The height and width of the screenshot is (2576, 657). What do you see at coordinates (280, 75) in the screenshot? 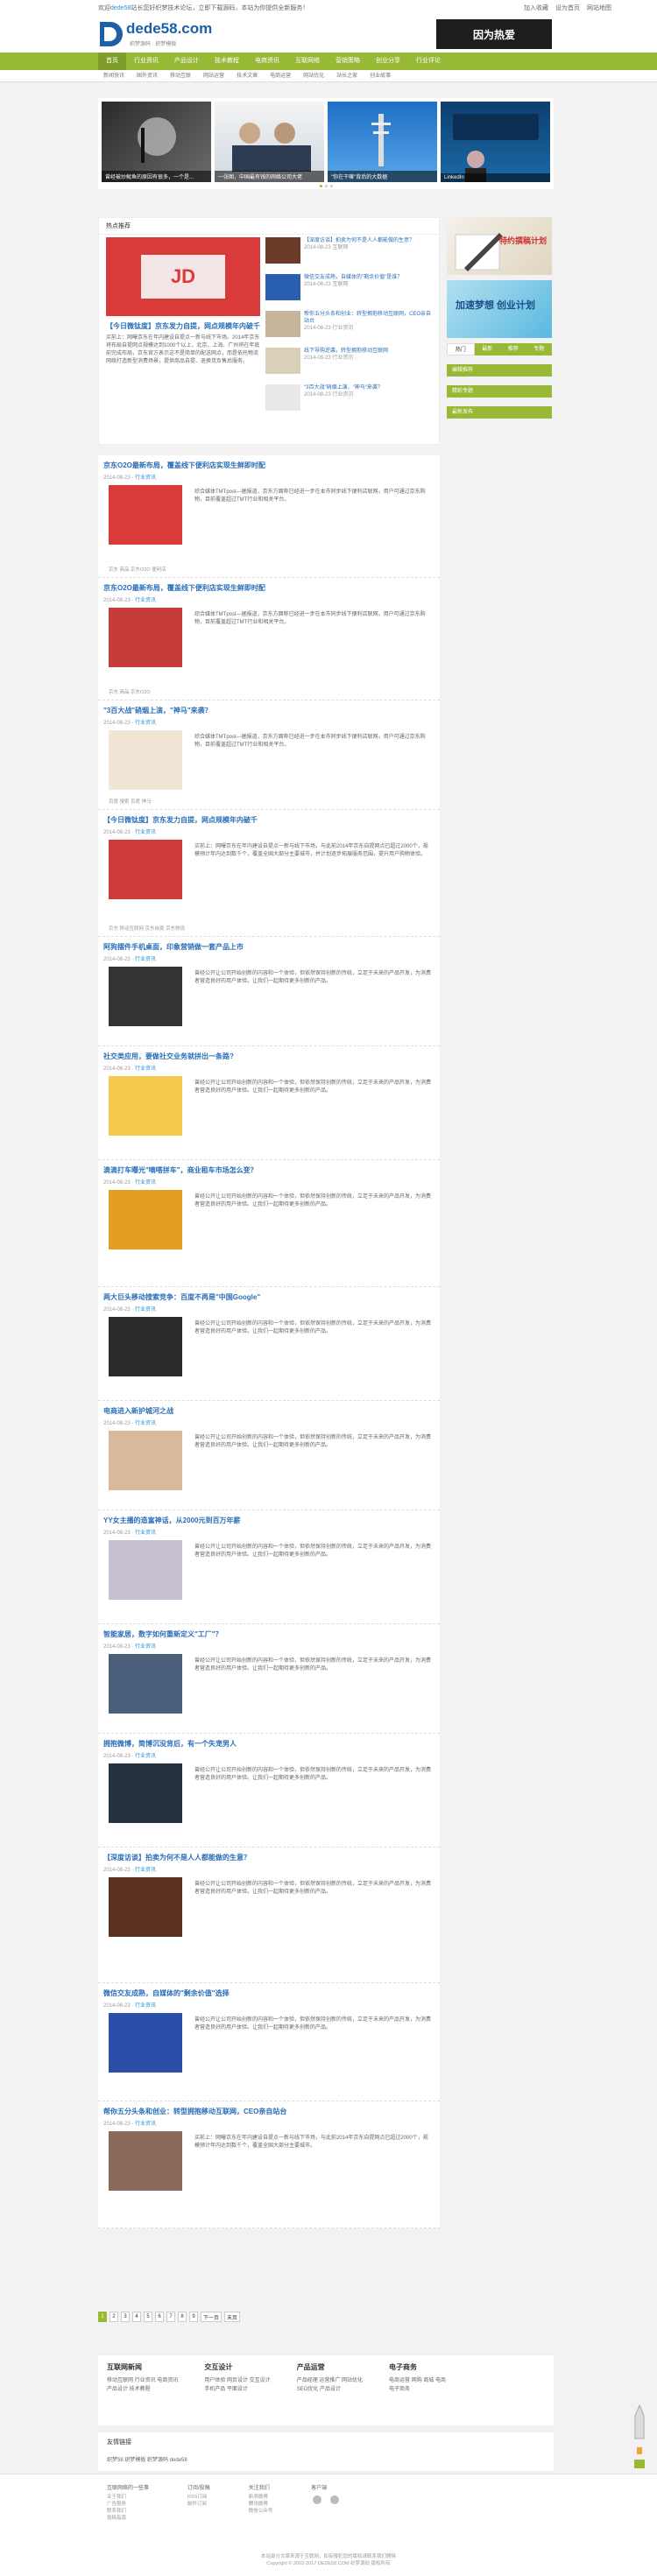
I see `subnav-item: 电商运营` at bounding box center [280, 75].